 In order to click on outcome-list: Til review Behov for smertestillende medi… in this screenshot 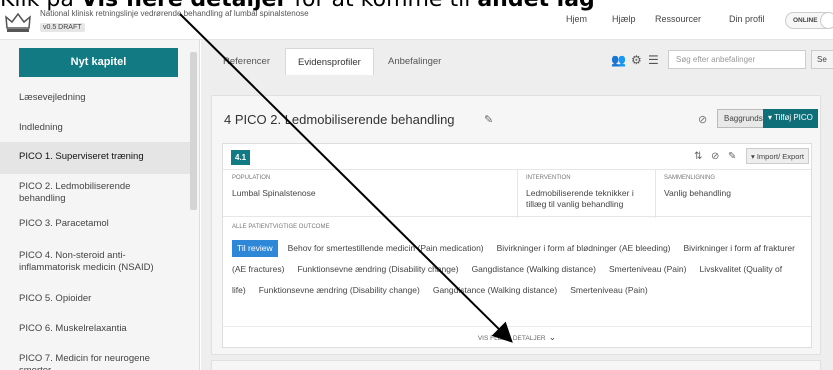, I will do `click(518, 269)`.